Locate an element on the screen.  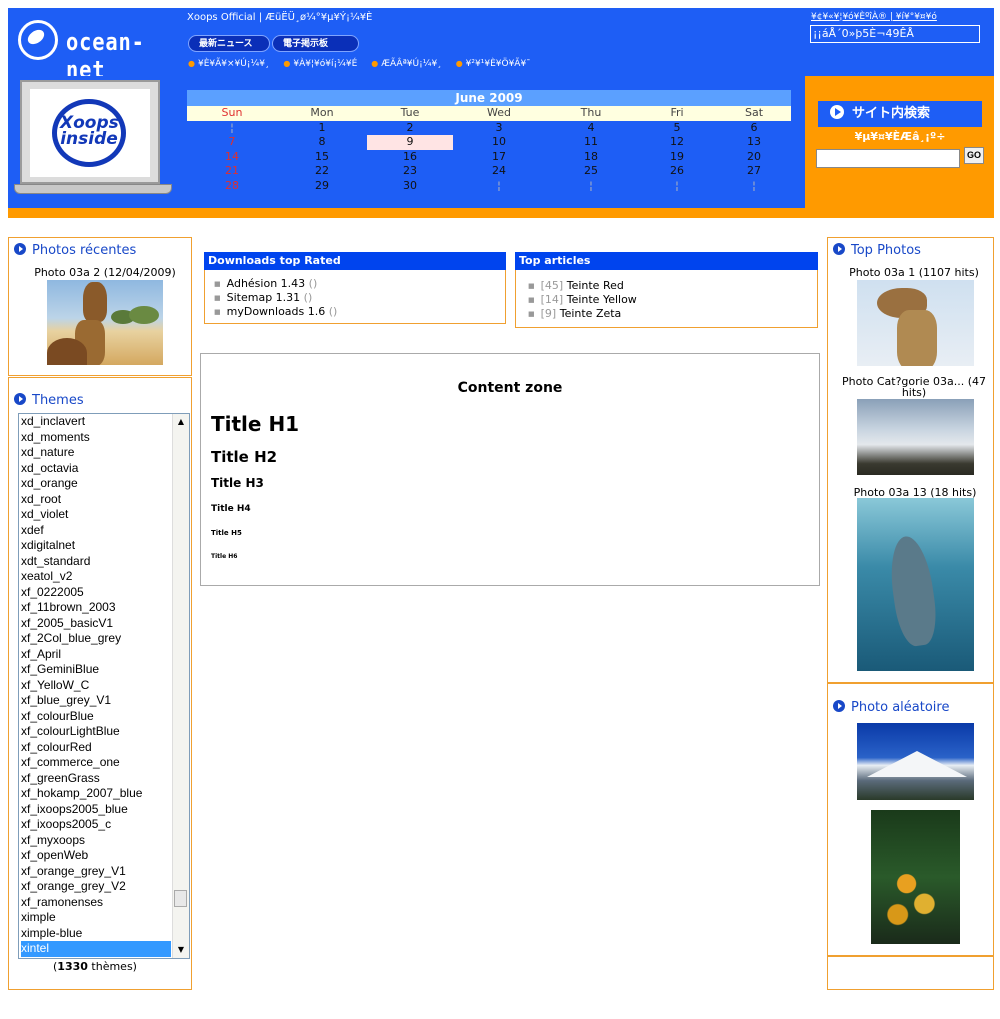
calendar-day-cell: 7 is located at coordinates (232, 142).